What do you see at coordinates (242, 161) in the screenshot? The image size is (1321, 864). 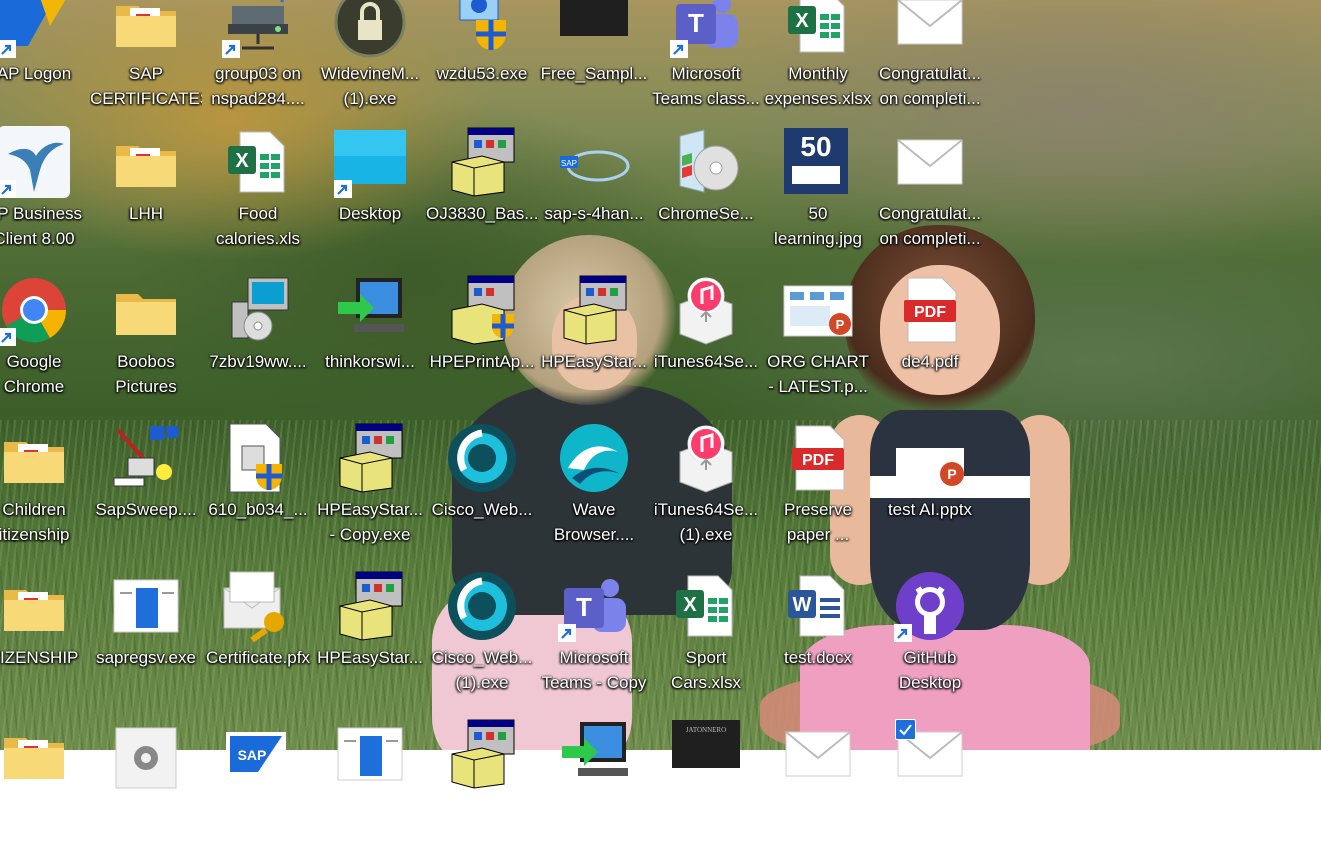 I see `svg-text: X` at bounding box center [242, 161].